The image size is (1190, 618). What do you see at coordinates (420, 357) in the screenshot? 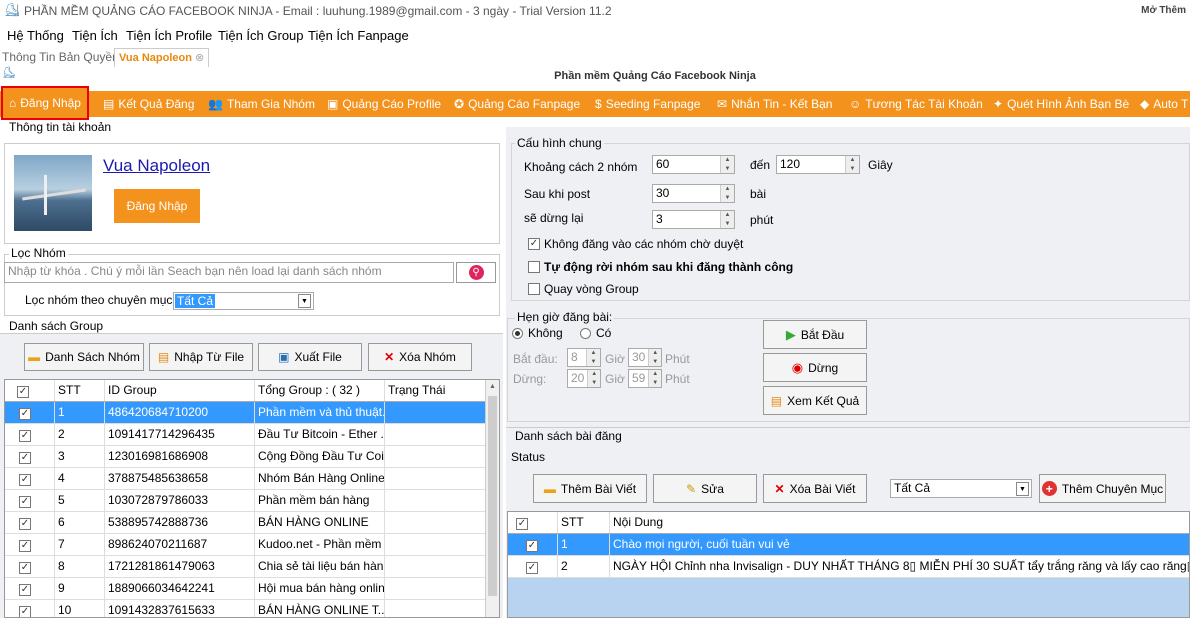
I see `delete-group-button: ✕ Xóa Nhóm` at bounding box center [420, 357].